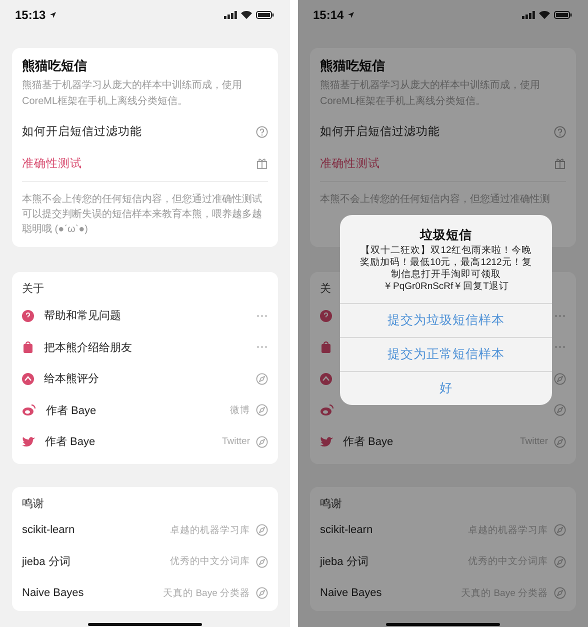 The image size is (588, 627). I want to click on accuracy-test-link: 准确性测试, so click(139, 163).